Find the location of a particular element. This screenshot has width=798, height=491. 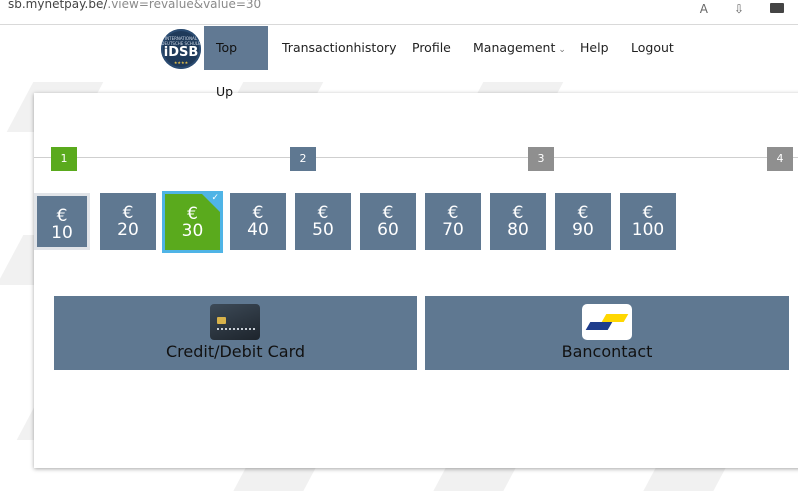

reader-mode-icon: A is located at coordinates (704, 9).